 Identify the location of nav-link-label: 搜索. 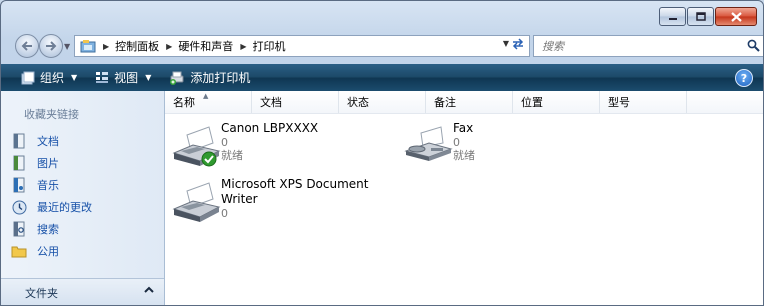
(48, 229).